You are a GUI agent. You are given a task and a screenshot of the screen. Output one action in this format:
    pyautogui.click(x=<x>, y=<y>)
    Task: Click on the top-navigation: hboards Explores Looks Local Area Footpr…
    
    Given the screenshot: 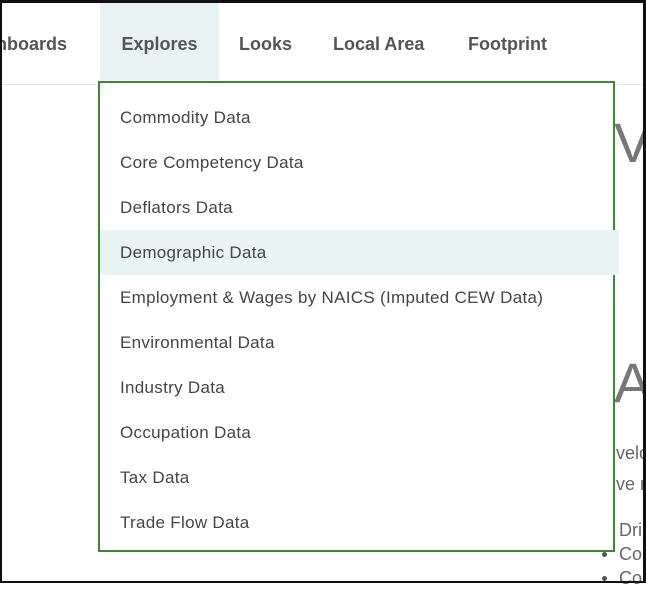 What is the action you would take?
    pyautogui.click(x=323, y=42)
    